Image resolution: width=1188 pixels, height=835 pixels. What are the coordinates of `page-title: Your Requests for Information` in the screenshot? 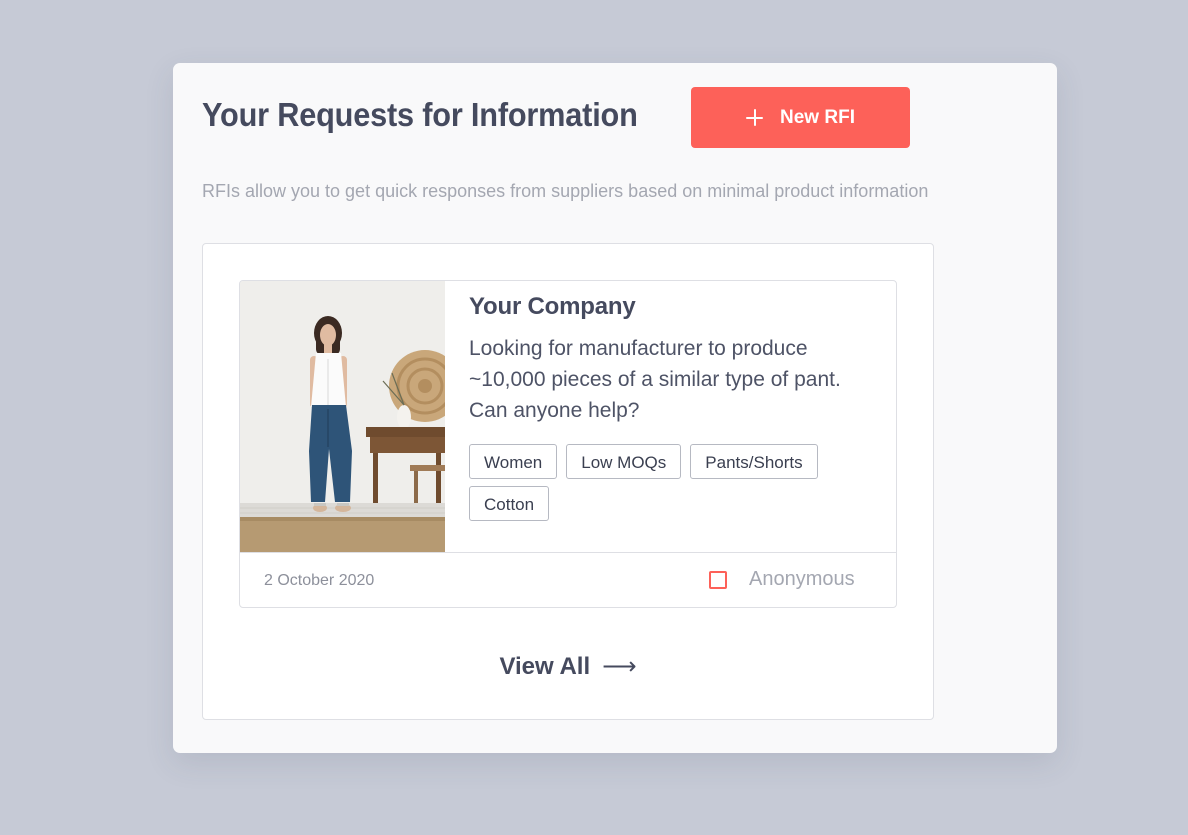 It's located at (420, 114).